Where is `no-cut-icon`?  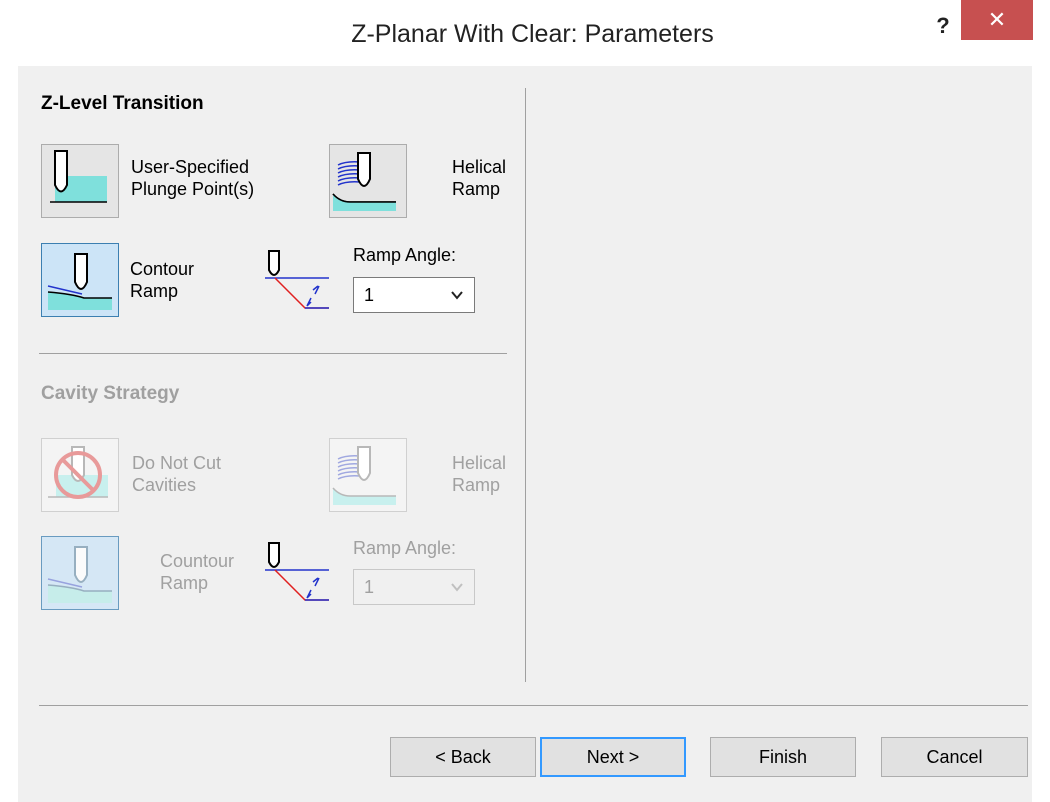 no-cut-icon is located at coordinates (78, 472).